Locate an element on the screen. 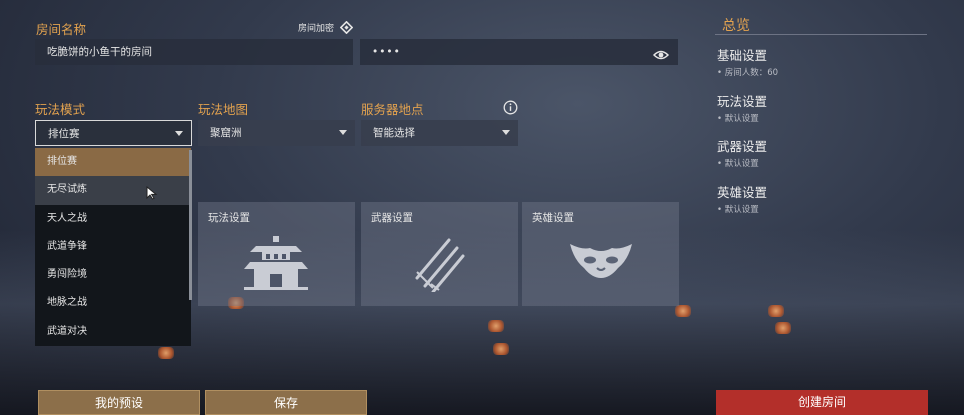  weapon-settings-card: 武器设置 is located at coordinates (439, 254).